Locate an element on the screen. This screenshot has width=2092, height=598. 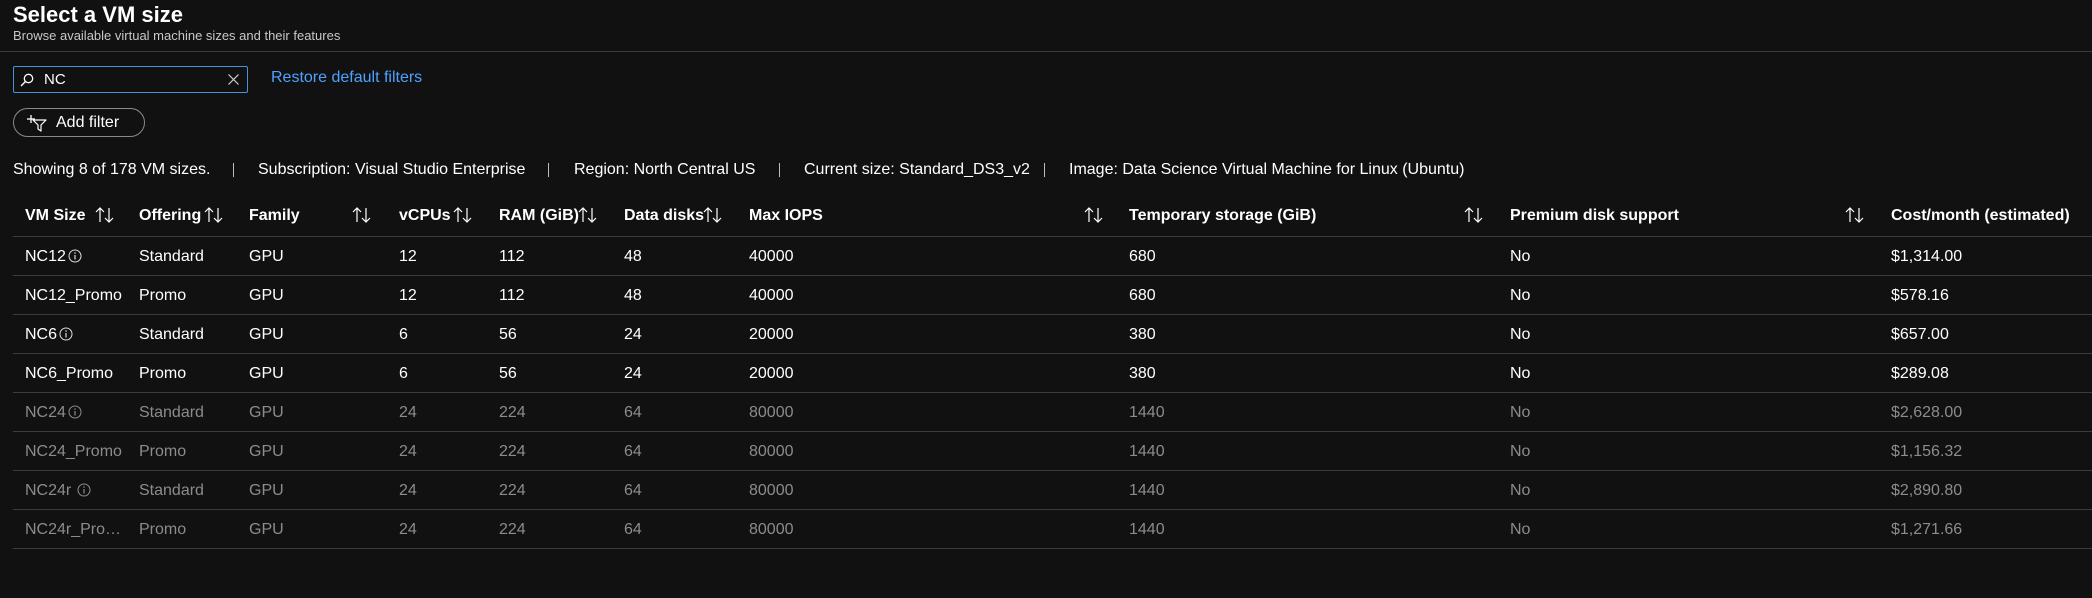
vm-size-cell: NC12 is located at coordinates (45, 256).